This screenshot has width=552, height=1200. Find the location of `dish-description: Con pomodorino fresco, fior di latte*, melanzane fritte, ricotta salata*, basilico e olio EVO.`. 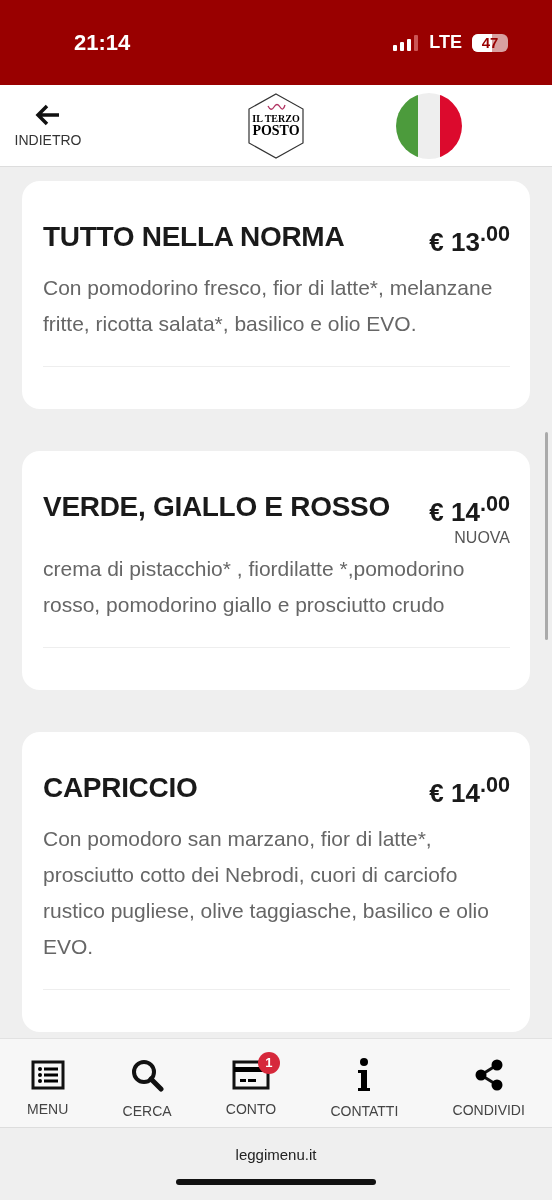

dish-description: Con pomodorino fresco, fior di latte*, melanzane fritte, ricotta salata*, basilico e olio EVO. is located at coordinates (268, 305).